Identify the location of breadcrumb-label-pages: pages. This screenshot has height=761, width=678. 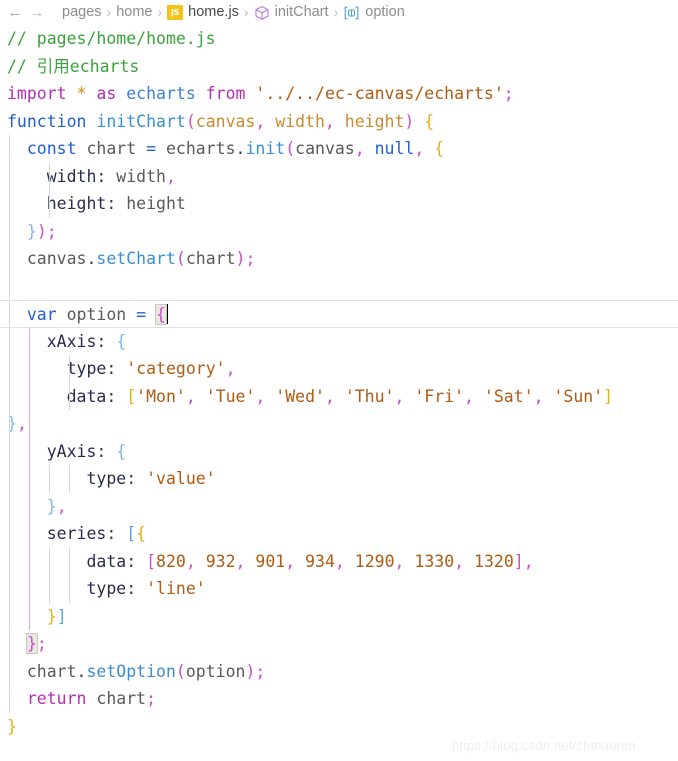
(82, 12).